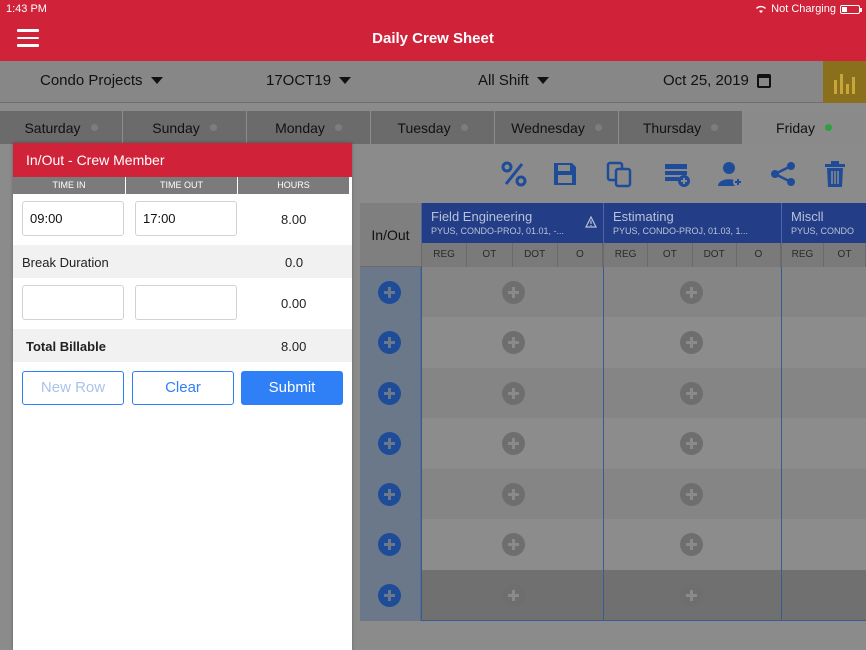 This screenshot has height=650, width=866. I want to click on battery-icon, so click(851, 9).